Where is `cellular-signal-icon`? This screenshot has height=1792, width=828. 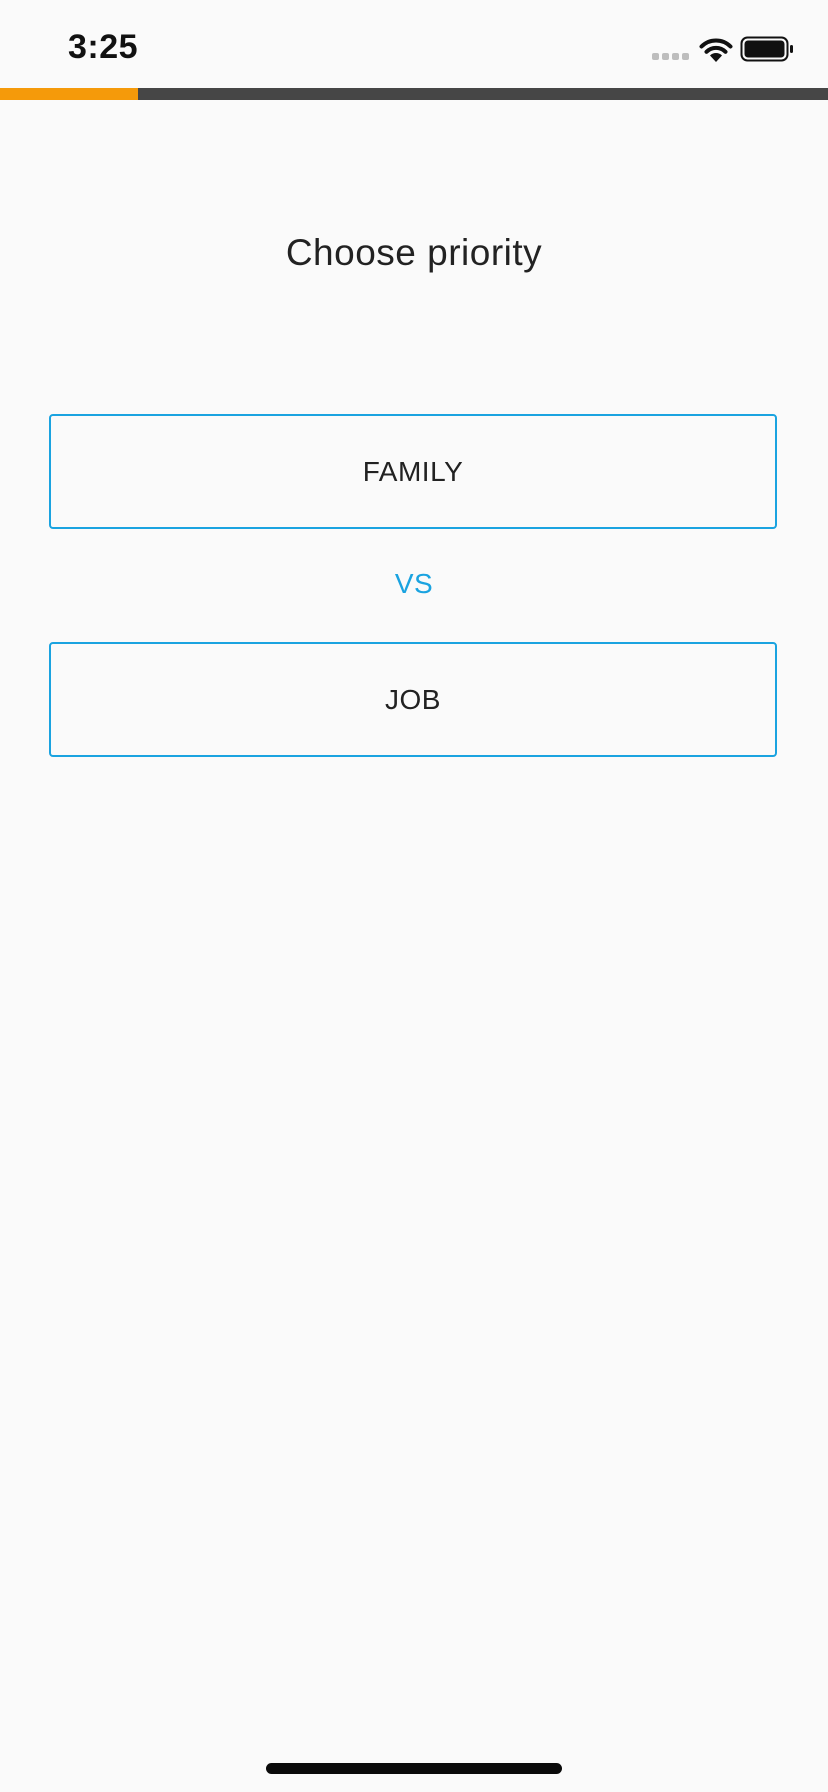 cellular-signal-icon is located at coordinates (670, 56).